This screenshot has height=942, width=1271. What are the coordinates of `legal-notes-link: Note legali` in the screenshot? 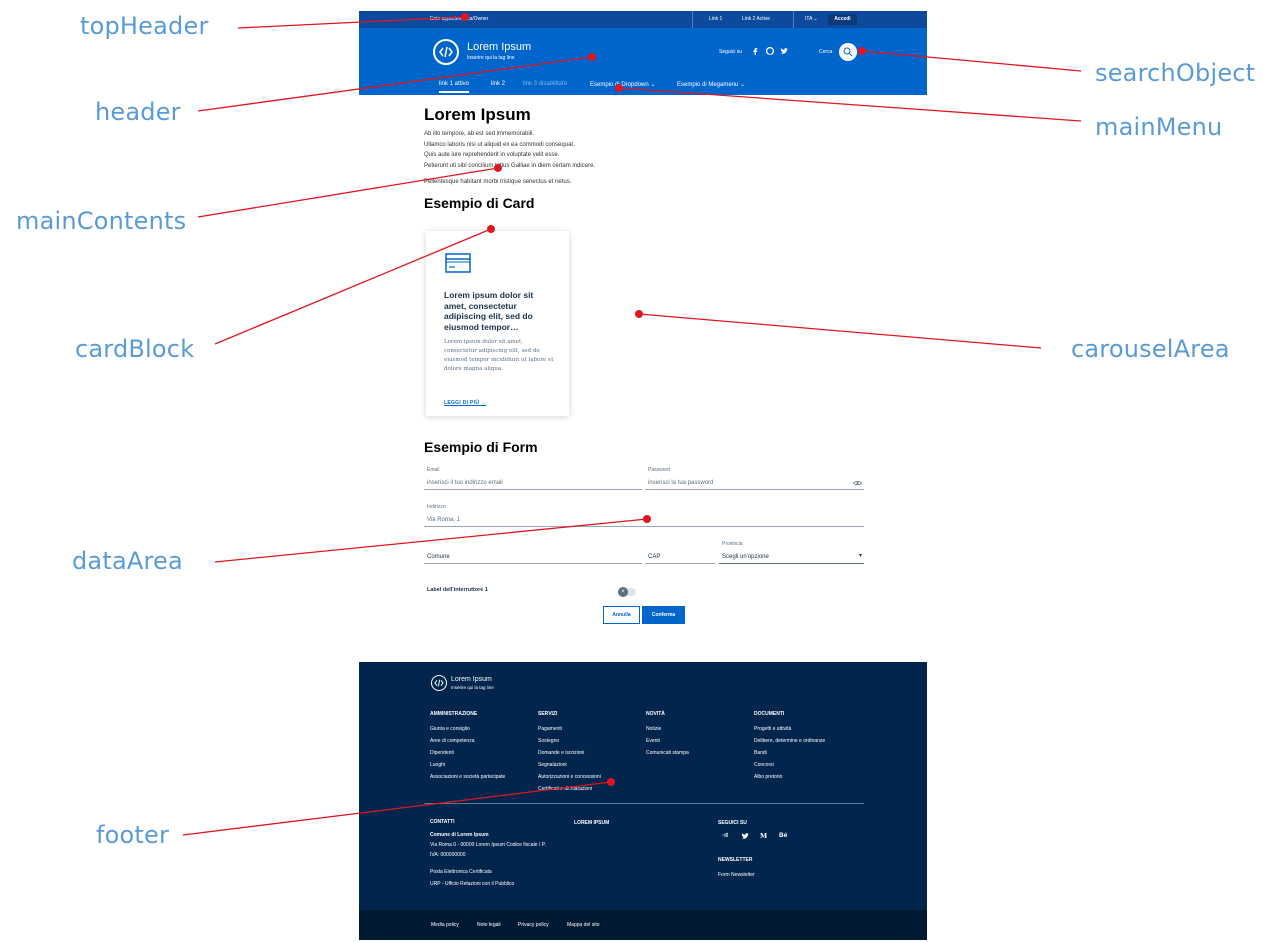 It's located at (489, 925).